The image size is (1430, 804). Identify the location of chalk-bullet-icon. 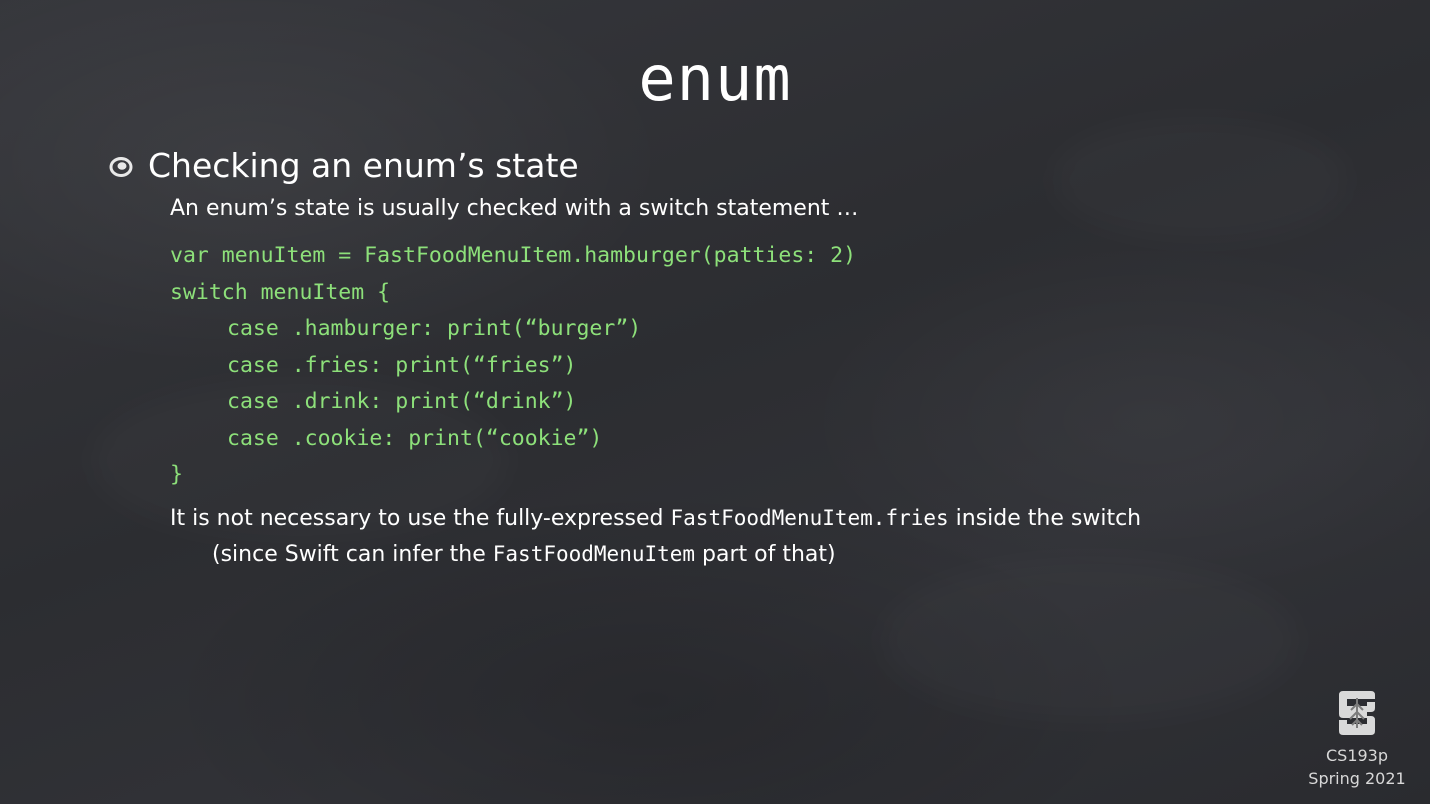
(121, 166).